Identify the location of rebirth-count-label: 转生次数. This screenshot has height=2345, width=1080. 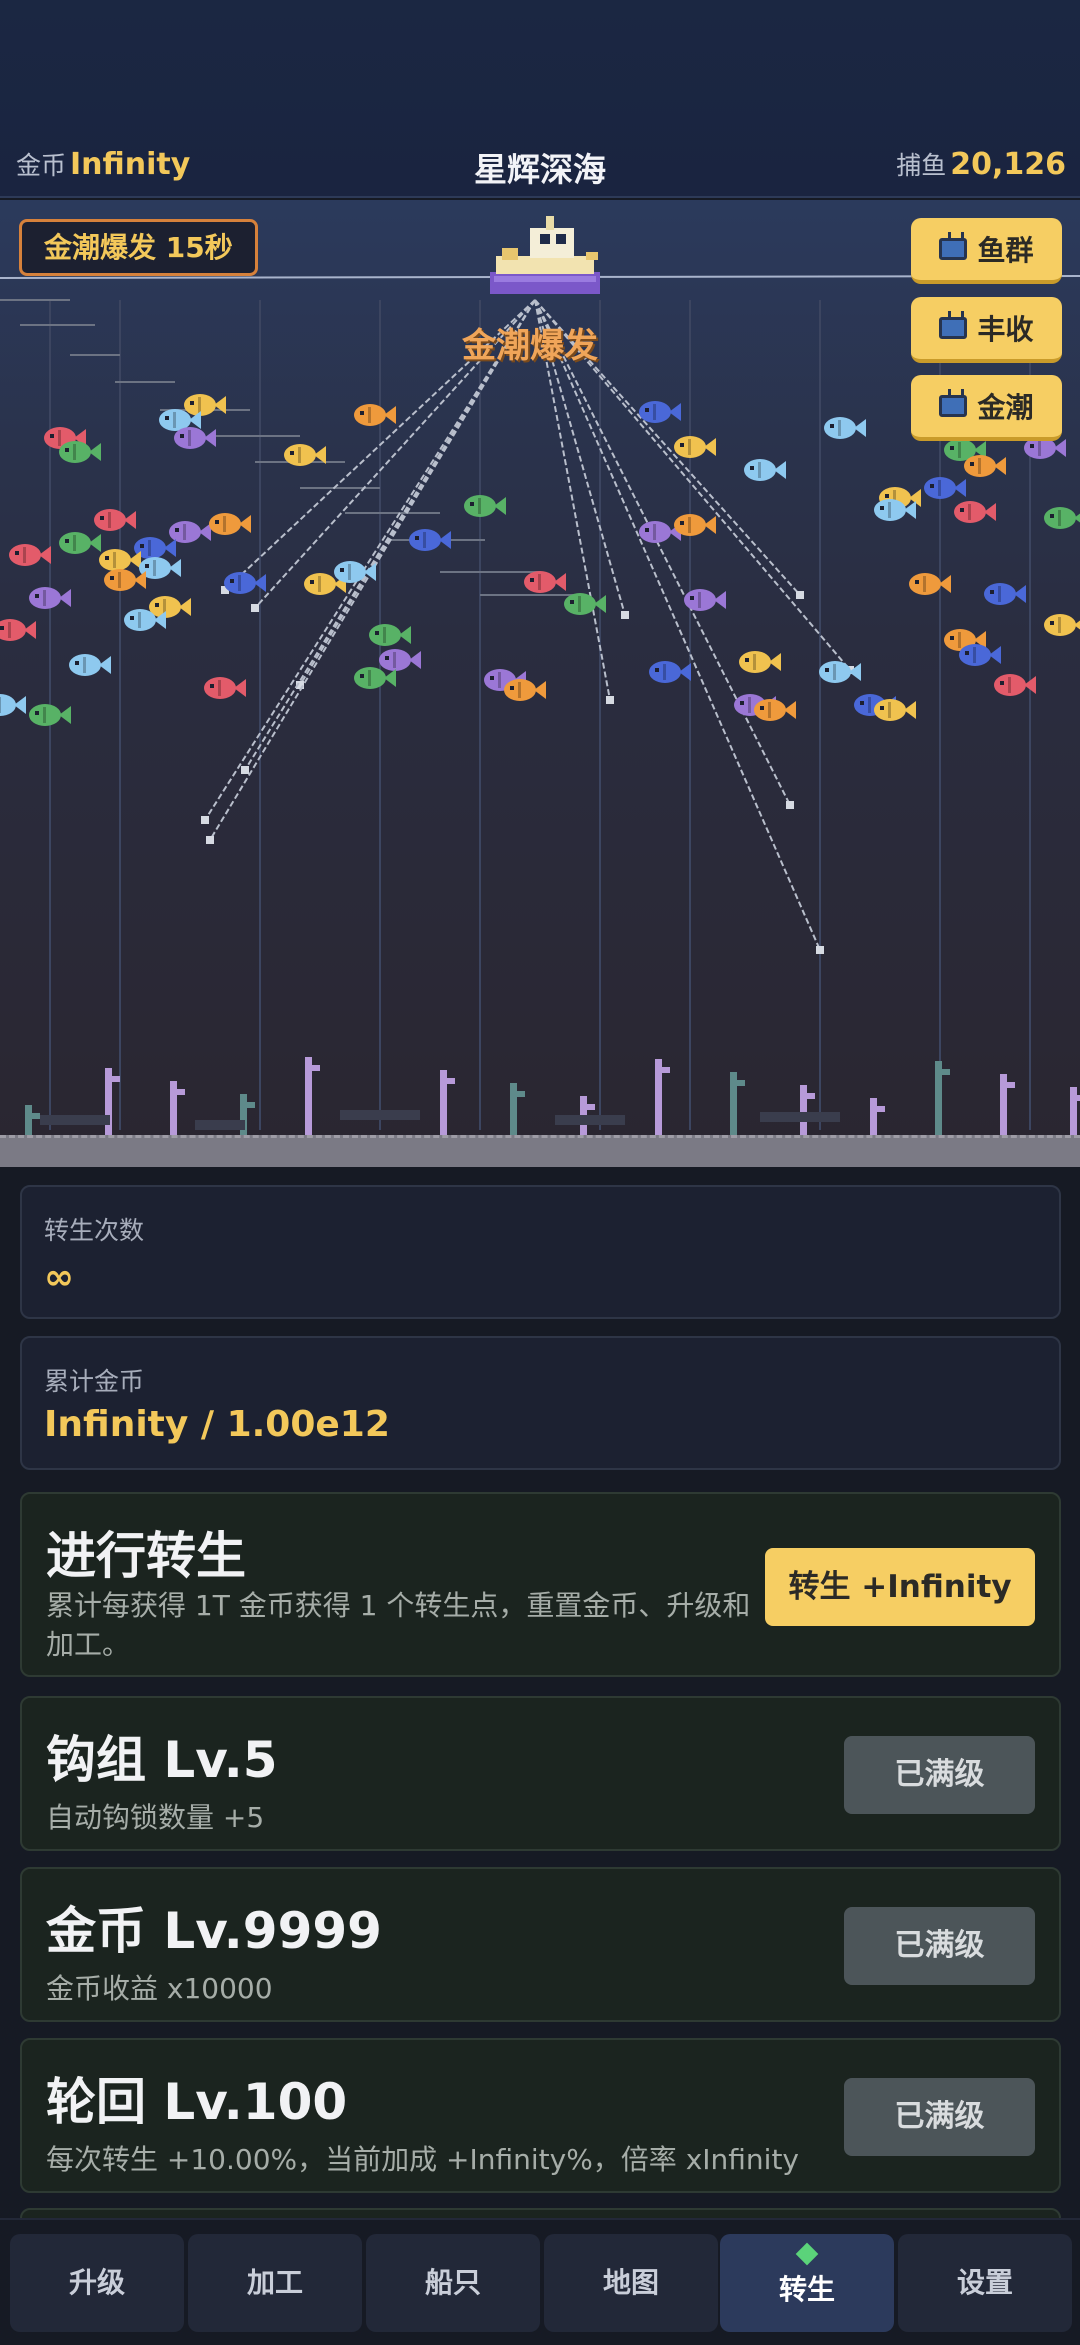
(94, 1230).